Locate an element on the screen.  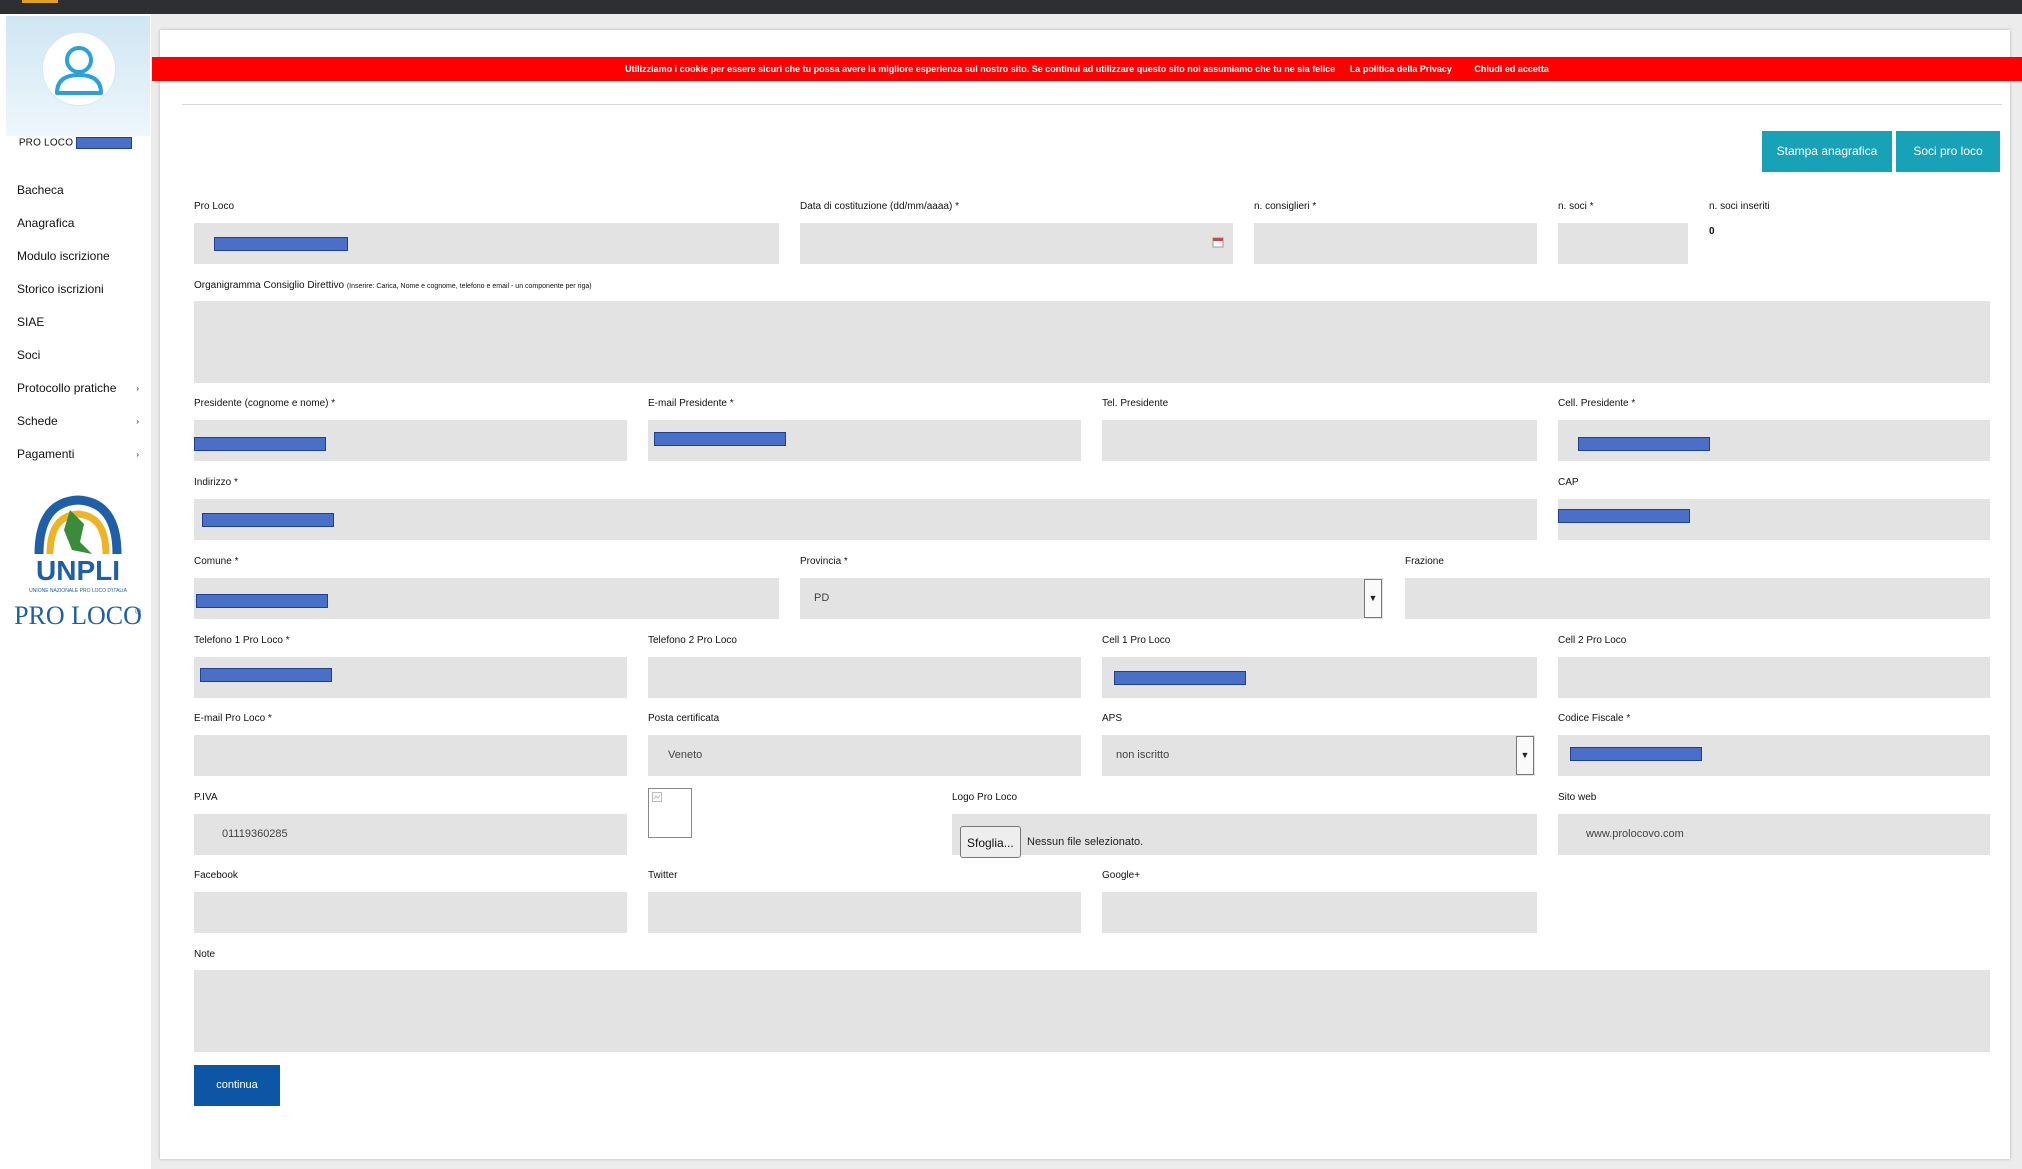
sidebar-item-protocollo-pratiche: Protocollo pratiche › is located at coordinates (75, 388).